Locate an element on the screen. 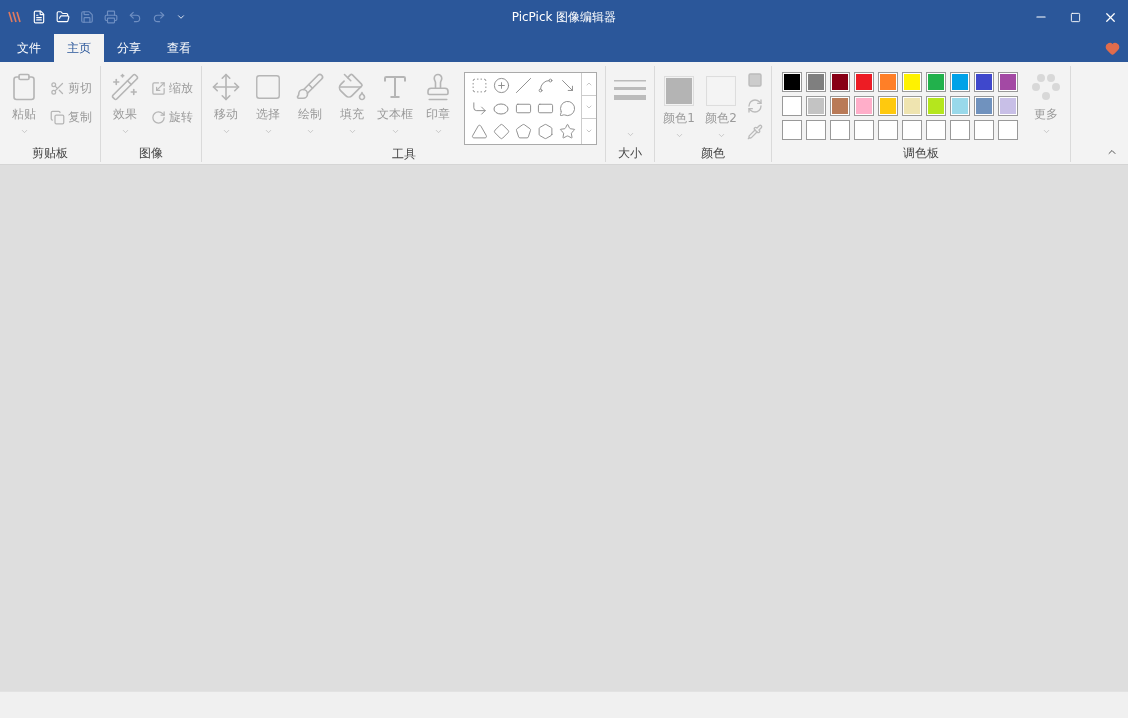 Image resolution: width=1128 pixels, height=718 pixels. triangle-icon is located at coordinates (479, 131).